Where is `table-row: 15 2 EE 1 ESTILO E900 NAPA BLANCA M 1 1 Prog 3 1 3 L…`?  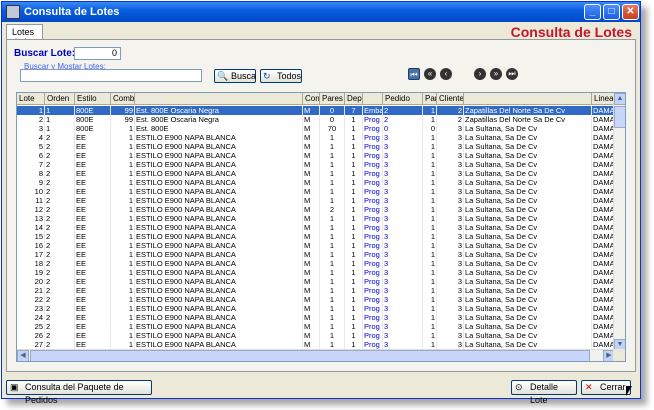
table-row: 15 2 EE 1 ESTILO E900 NAPA BLANCA M 1 1 Prog 3 1 3 L… is located at coordinates (316, 236).